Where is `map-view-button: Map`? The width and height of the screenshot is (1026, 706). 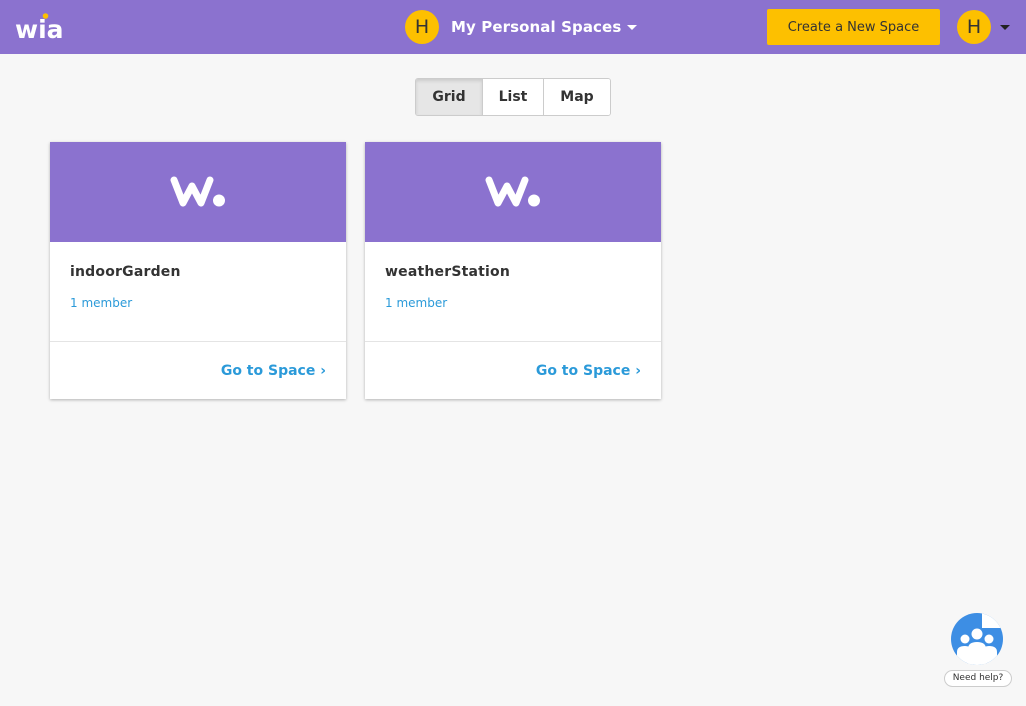 map-view-button: Map is located at coordinates (576, 97).